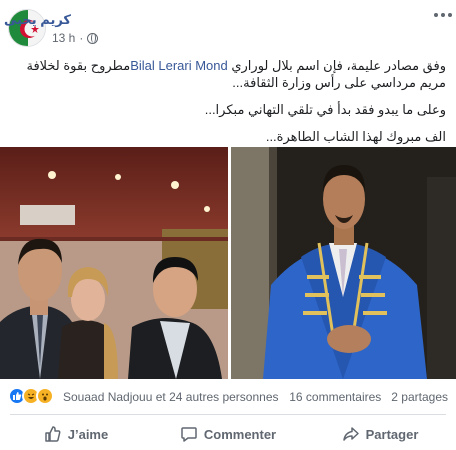 Image resolution: width=456 pixels, height=450 pixels. I want to click on mention-link: Bilal Lerari Mond, so click(179, 65).